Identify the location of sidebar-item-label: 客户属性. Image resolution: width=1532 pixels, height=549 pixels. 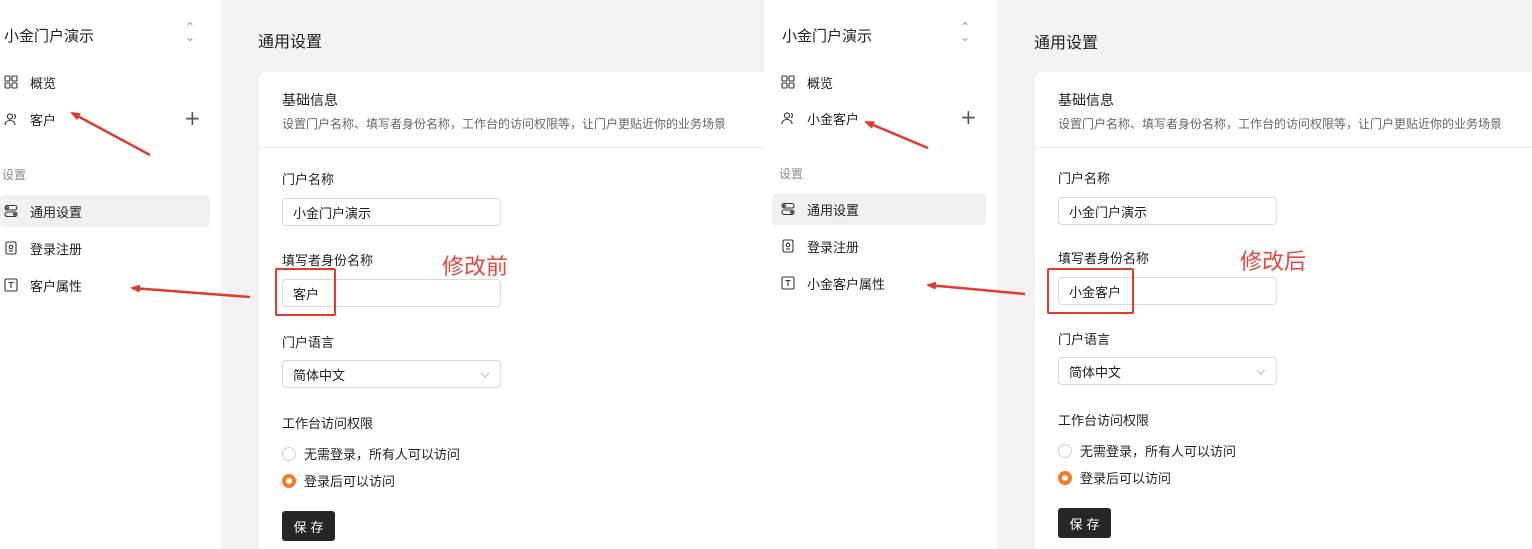
(56, 287).